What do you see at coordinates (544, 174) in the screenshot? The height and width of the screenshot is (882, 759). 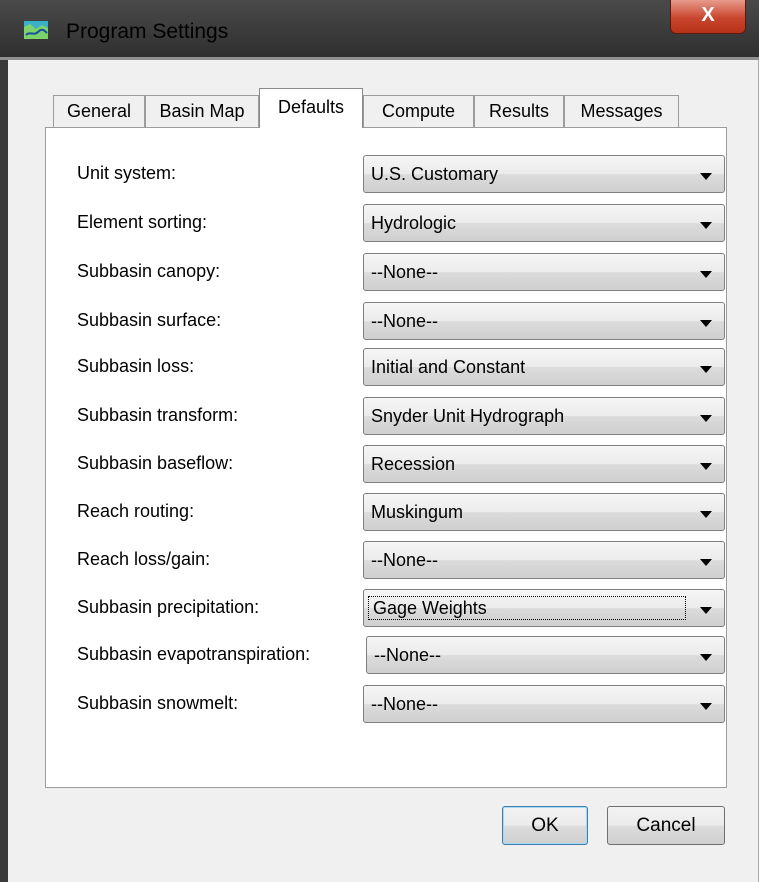 I see `unit-system-select: U.S. Customary` at bounding box center [544, 174].